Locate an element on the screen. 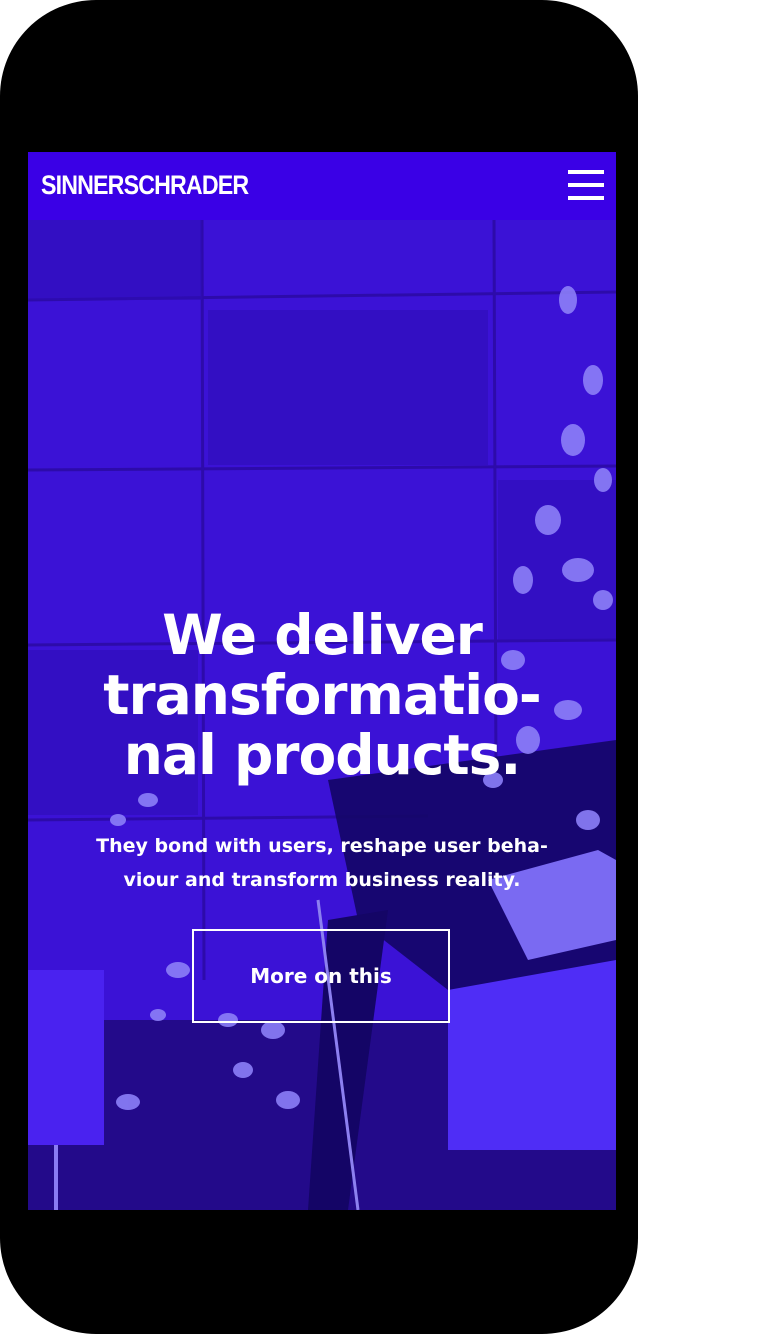  hero-subtitle-line: They bond with users, reshape user beha- is located at coordinates (322, 846).